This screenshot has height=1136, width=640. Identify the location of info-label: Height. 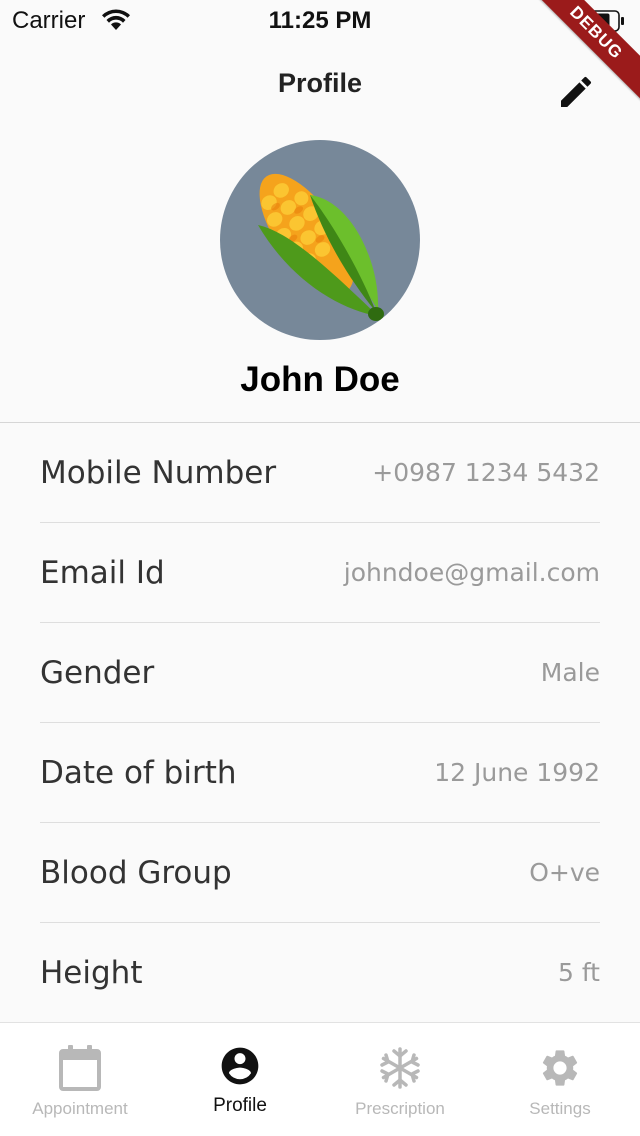
(91, 972).